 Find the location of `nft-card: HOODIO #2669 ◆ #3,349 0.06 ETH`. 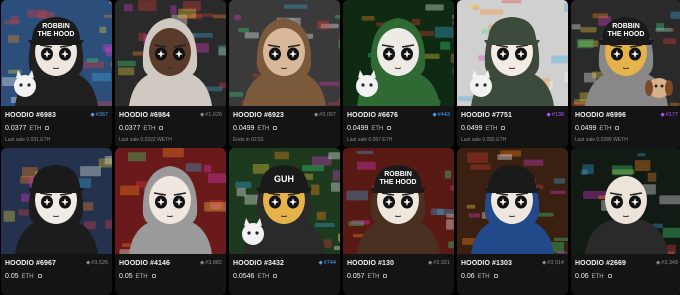

nft-card: HOODIO #2669 ◆ #3,349 0.06 ETH is located at coordinates (625, 221).